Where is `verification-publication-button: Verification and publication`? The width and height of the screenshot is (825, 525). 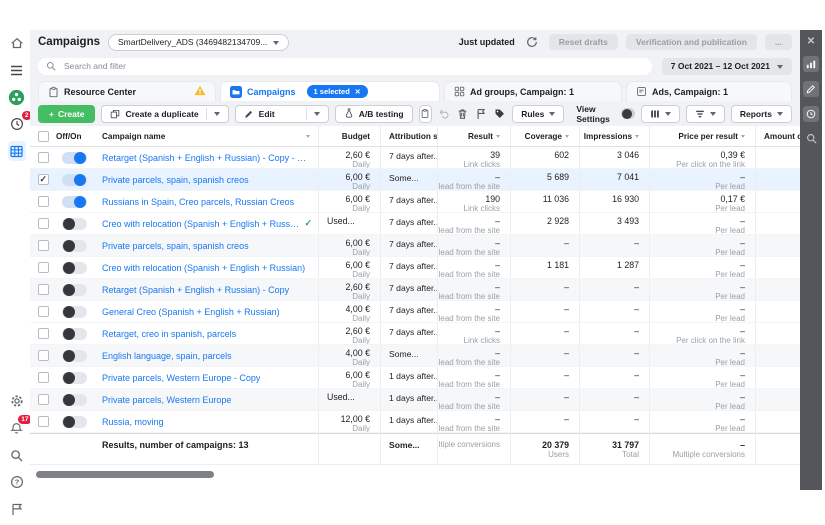 verification-publication-button: Verification and publication is located at coordinates (691, 42).